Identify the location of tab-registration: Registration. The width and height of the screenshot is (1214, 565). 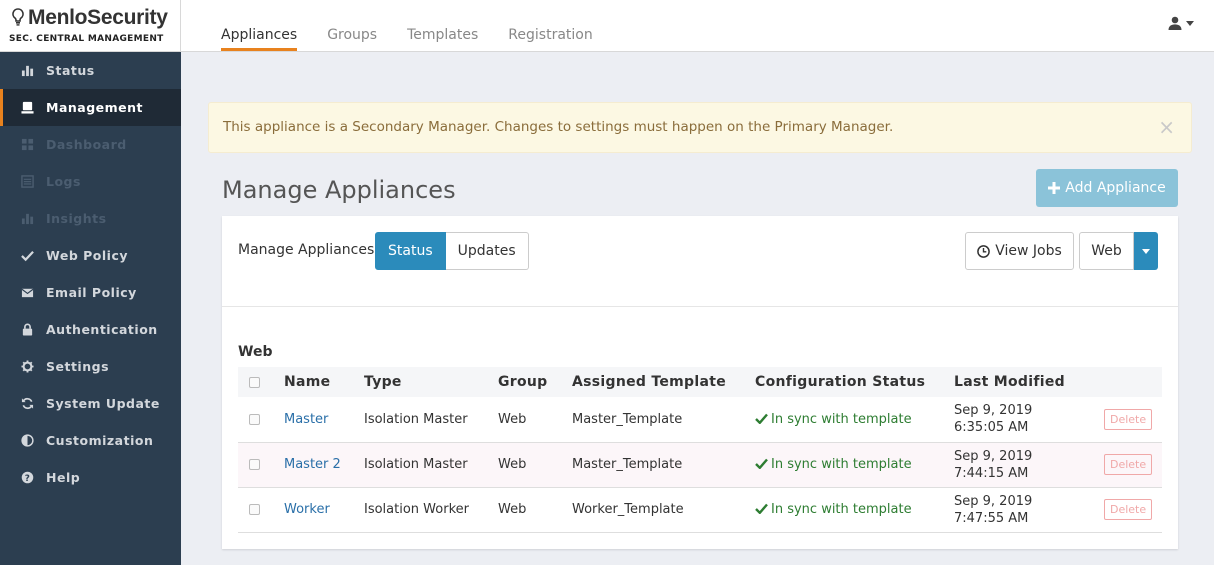
(550, 26).